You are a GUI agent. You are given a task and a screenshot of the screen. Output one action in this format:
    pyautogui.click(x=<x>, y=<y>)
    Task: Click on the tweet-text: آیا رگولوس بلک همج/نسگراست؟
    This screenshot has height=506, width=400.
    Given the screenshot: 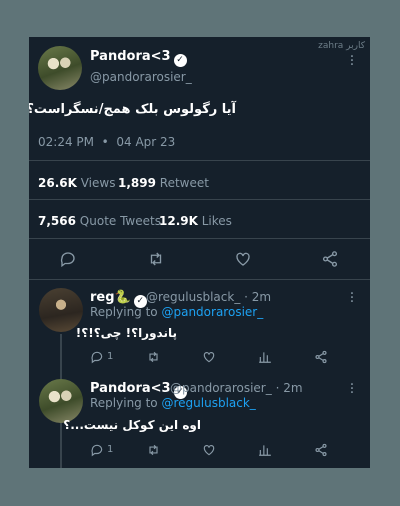 What is the action you would take?
    pyautogui.click(x=132, y=109)
    